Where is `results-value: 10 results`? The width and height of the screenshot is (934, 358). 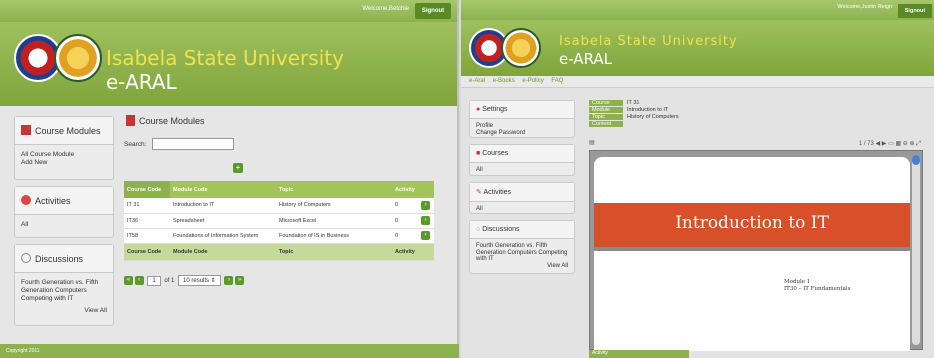
results-value: 10 results is located at coordinates (196, 281).